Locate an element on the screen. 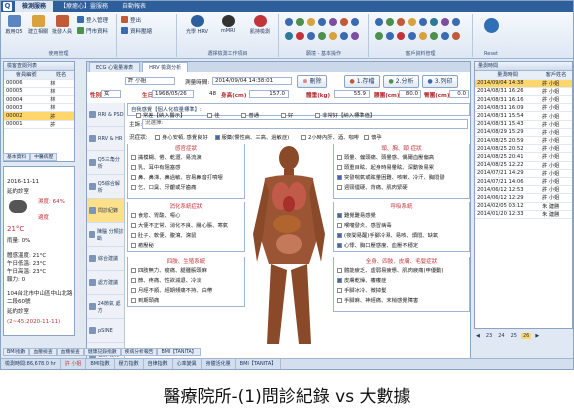 The image size is (574, 420). waist-input: 80.0 is located at coordinates (410, 94).